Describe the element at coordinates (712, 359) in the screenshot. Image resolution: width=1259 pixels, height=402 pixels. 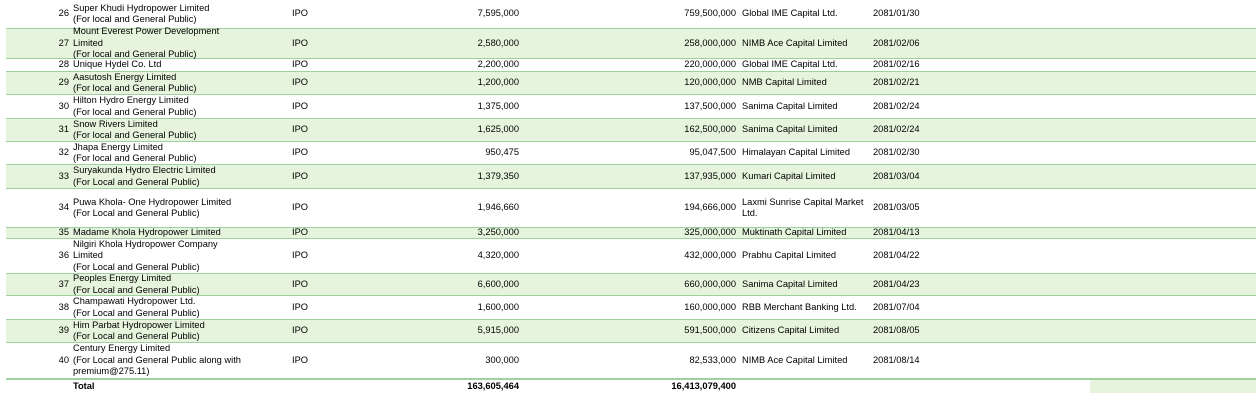
I see `amount: 82,533,000` at that location.